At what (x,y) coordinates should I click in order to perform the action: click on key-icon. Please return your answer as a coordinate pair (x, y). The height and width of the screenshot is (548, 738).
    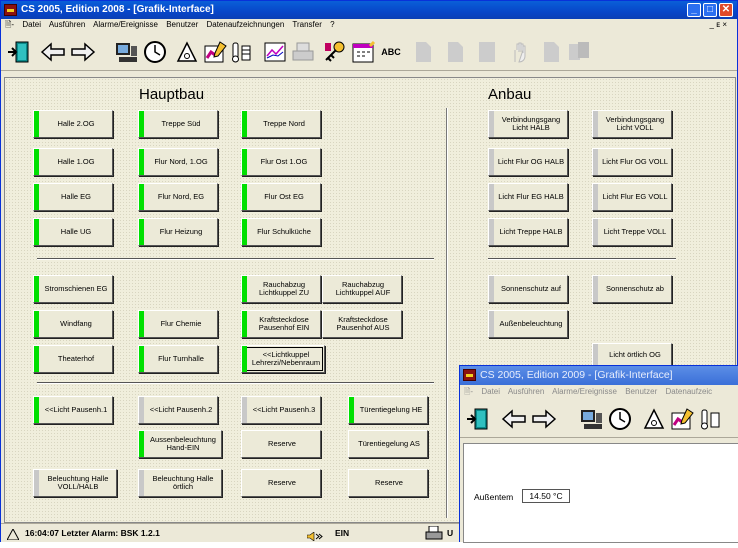
    Looking at the image, I should click on (335, 52).